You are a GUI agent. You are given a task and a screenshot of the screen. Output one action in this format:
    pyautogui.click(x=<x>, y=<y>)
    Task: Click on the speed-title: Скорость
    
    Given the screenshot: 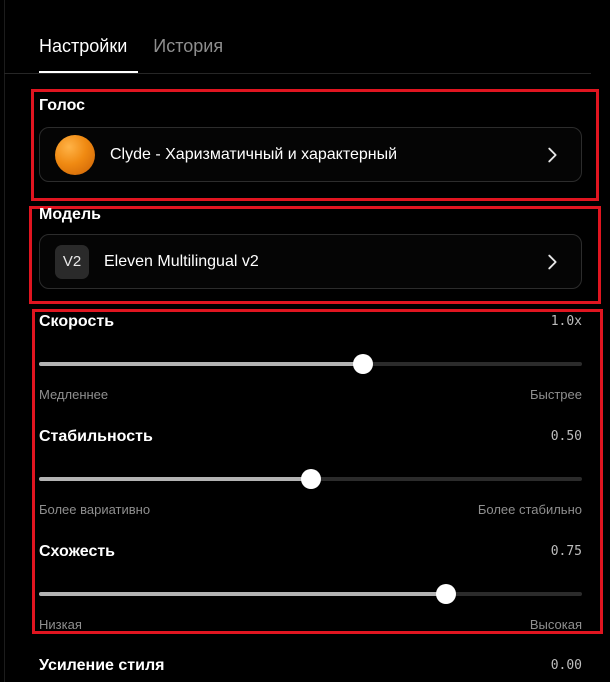 What is the action you would take?
    pyautogui.click(x=77, y=321)
    